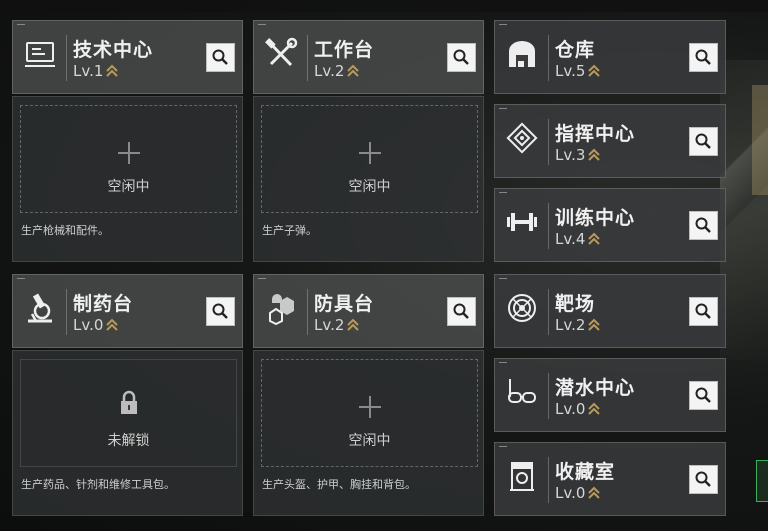 The height and width of the screenshot is (531, 768). What do you see at coordinates (128, 441) in the screenshot?
I see `slot-status: 未解锁` at bounding box center [128, 441].